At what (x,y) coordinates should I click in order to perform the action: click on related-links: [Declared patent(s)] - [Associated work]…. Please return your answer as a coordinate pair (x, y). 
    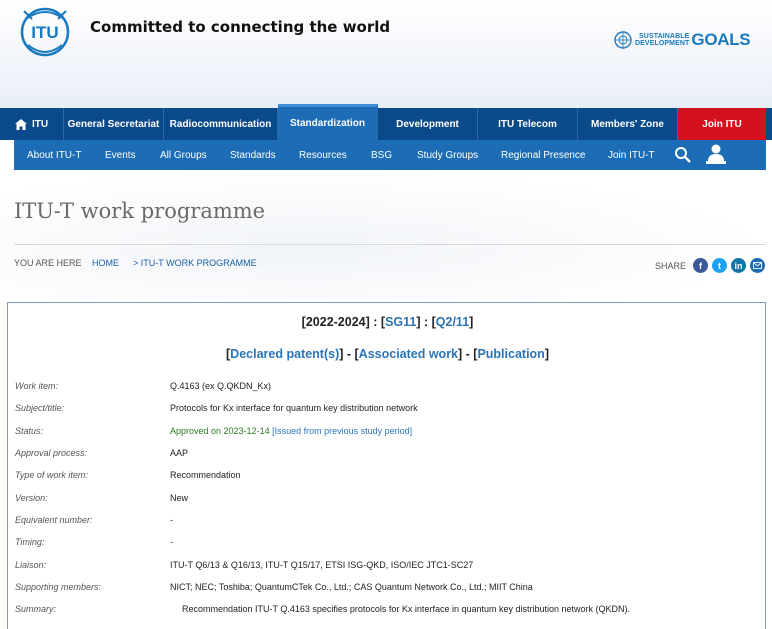
    Looking at the image, I should click on (387, 354).